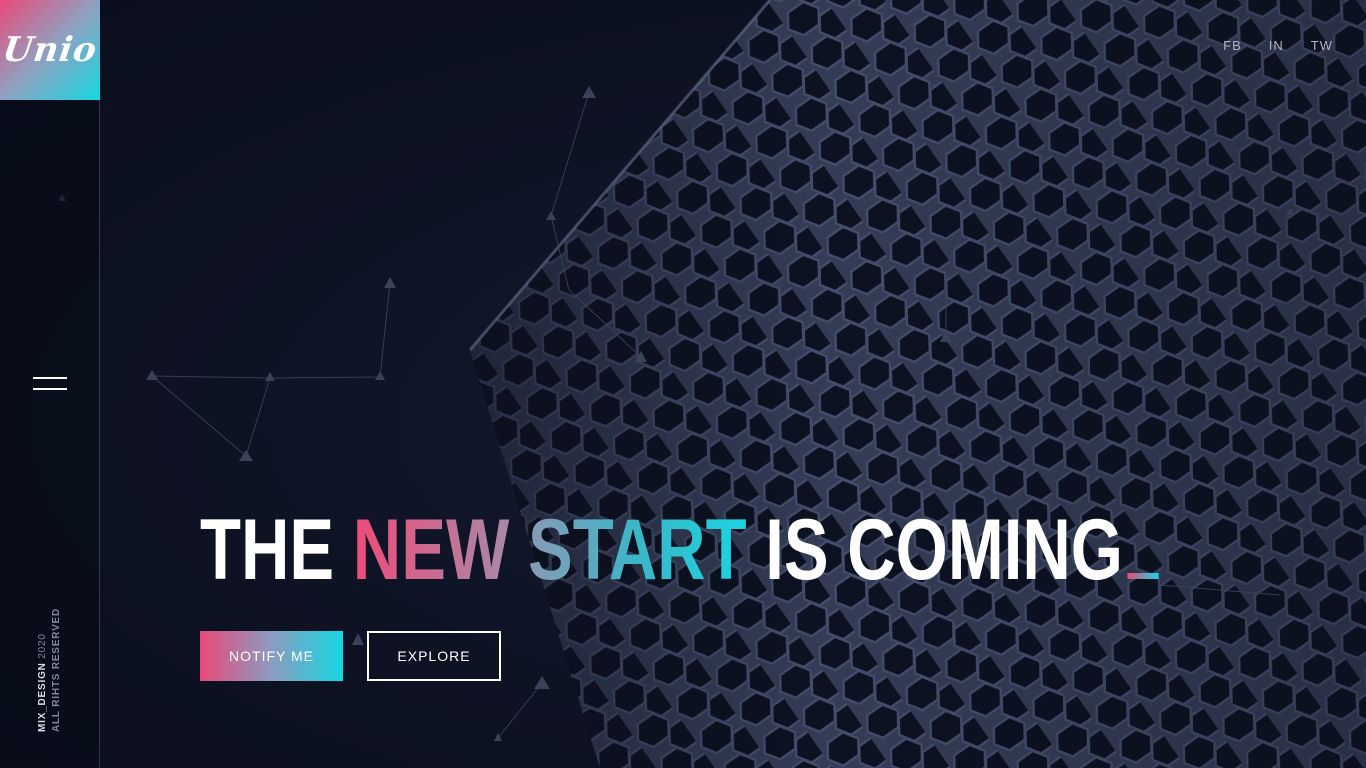 The height and width of the screenshot is (768, 1366). I want to click on copyright-year: 2020, so click(42, 646).